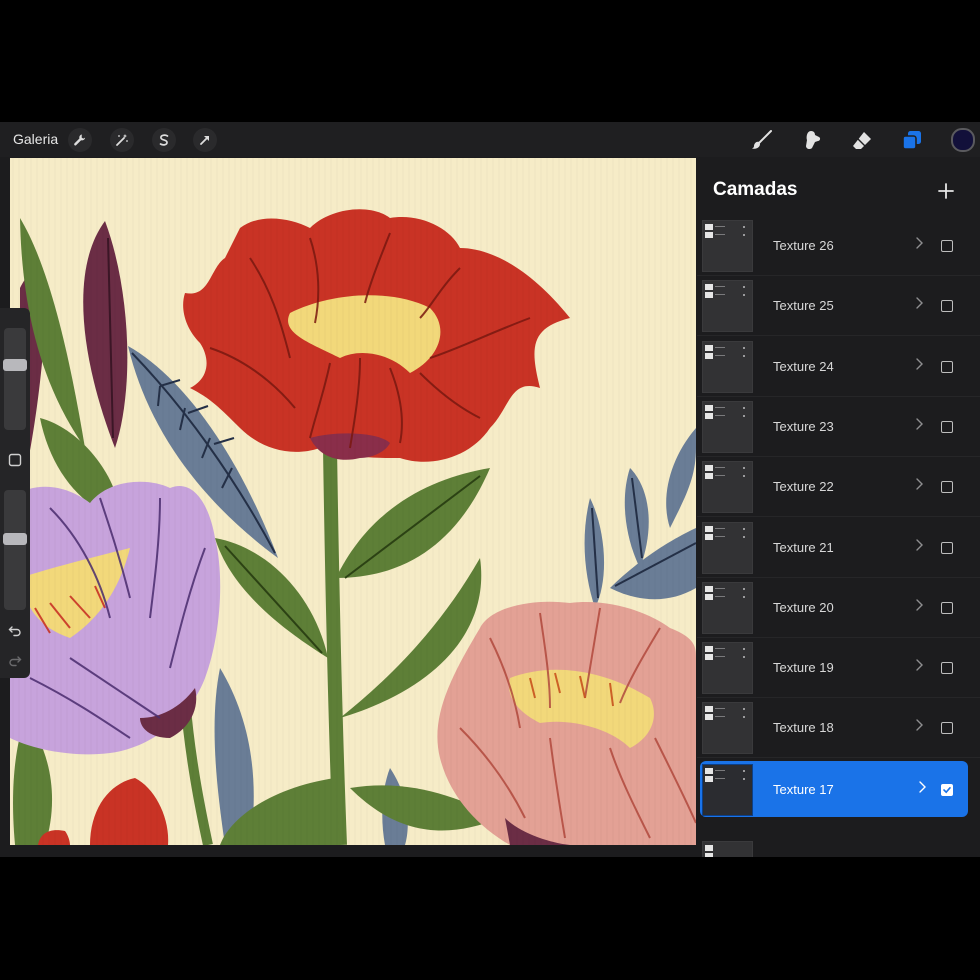 The height and width of the screenshot is (980, 980). What do you see at coordinates (838, 608) in the screenshot?
I see `layer-row: Texture 20` at bounding box center [838, 608].